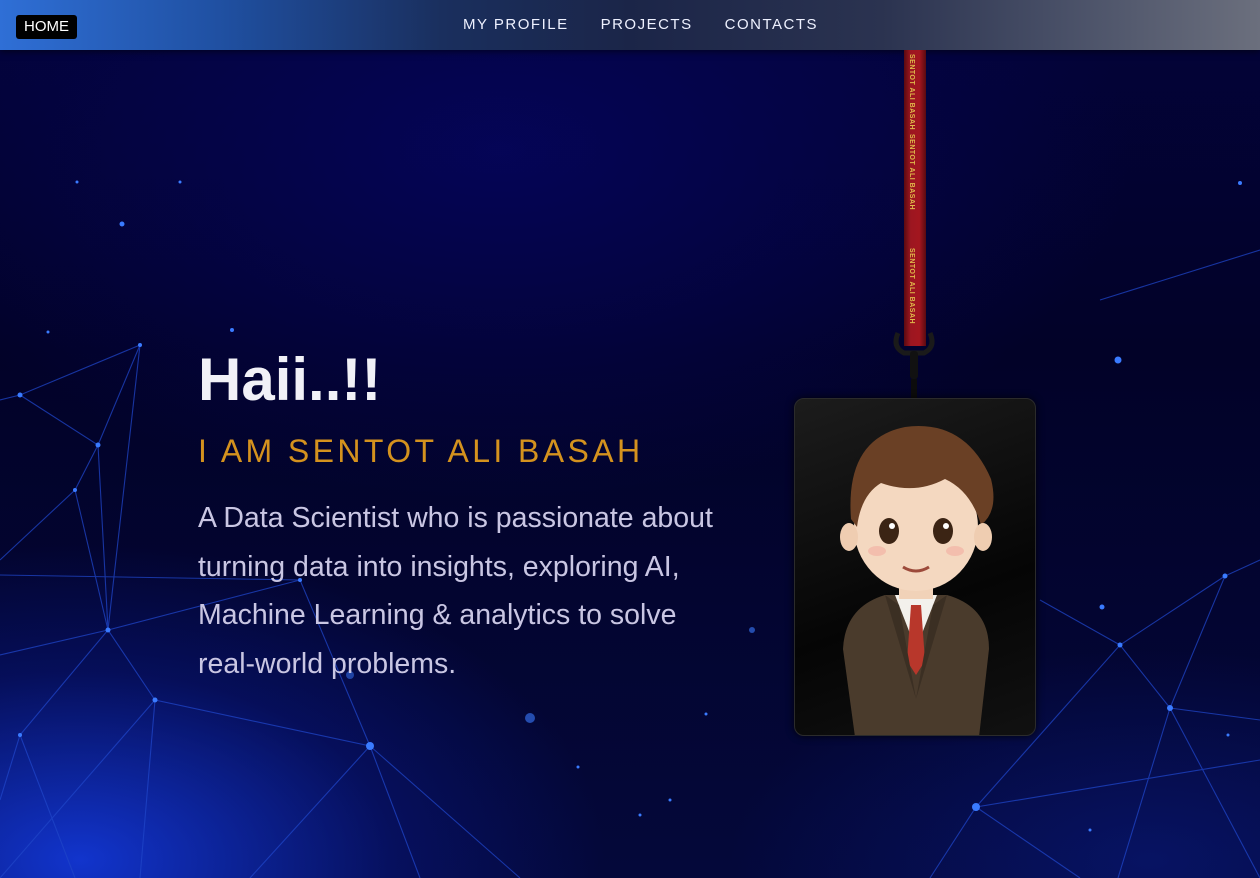 The height and width of the screenshot is (878, 1260). I want to click on home-button: HOME, so click(46, 27).